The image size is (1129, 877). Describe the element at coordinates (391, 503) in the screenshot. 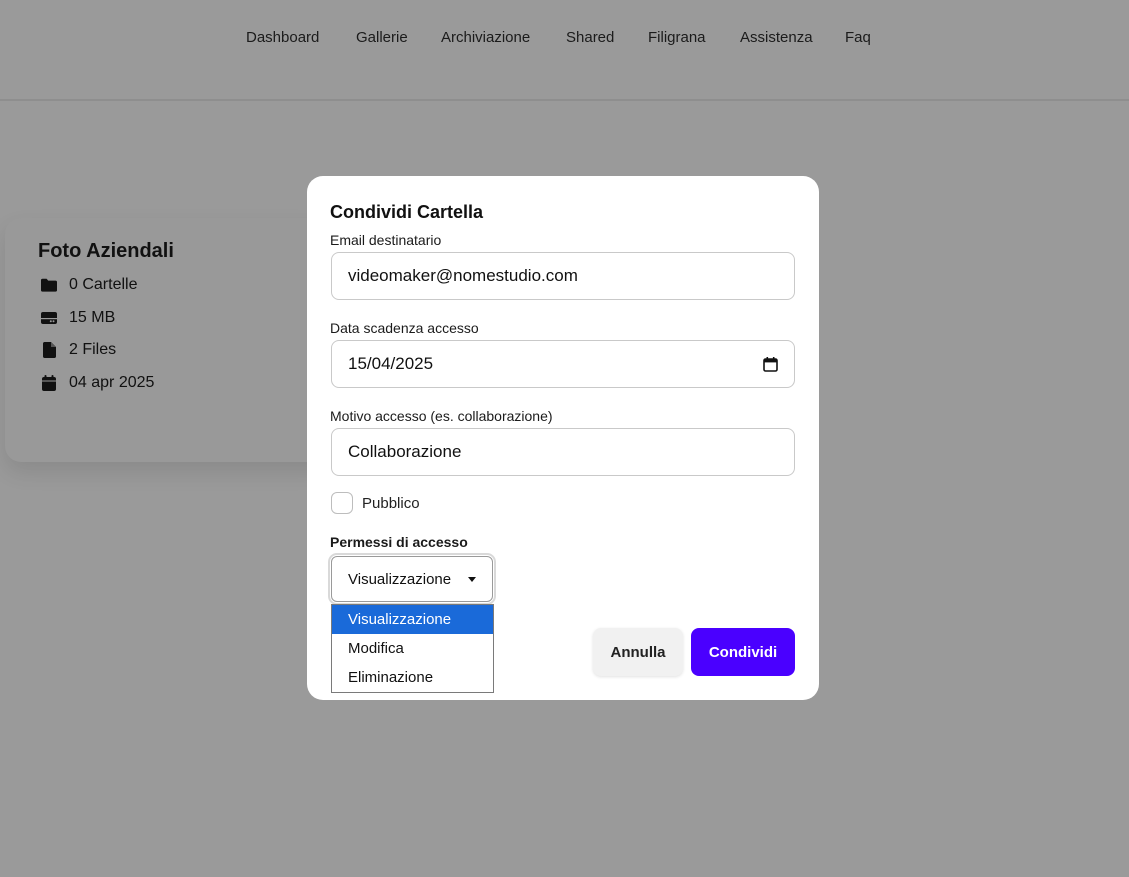

I see `public-label: Pubblico` at that location.